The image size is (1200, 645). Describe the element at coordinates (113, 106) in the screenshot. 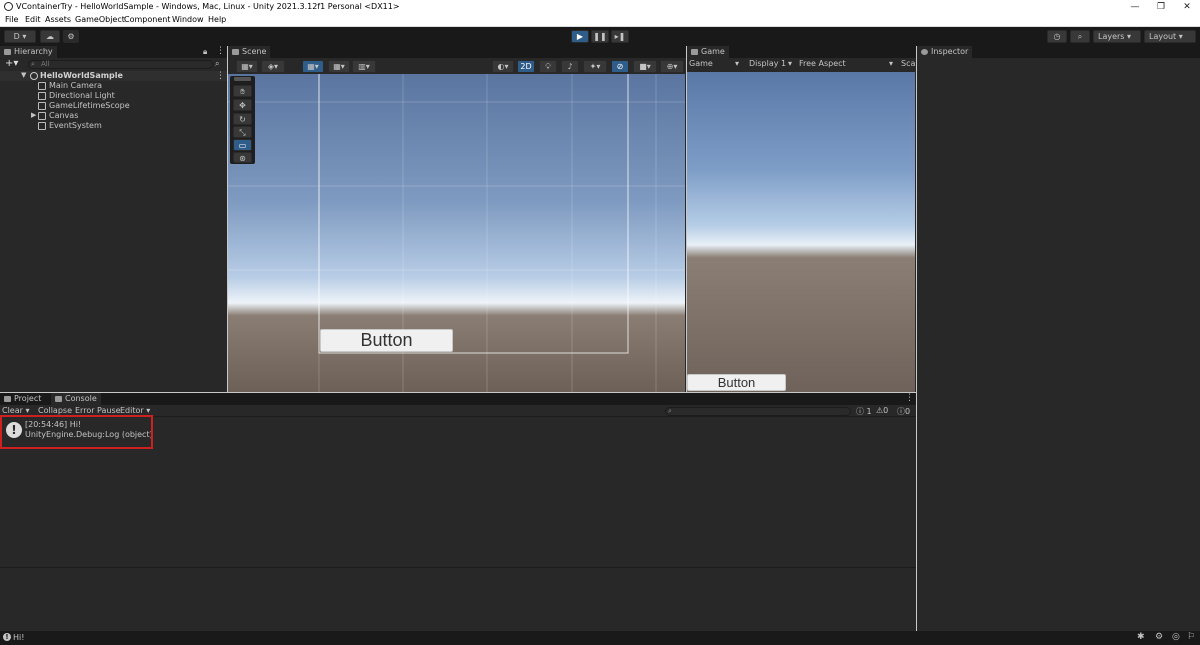

I see `hierarchy-item: GameLifetimeScope` at that location.